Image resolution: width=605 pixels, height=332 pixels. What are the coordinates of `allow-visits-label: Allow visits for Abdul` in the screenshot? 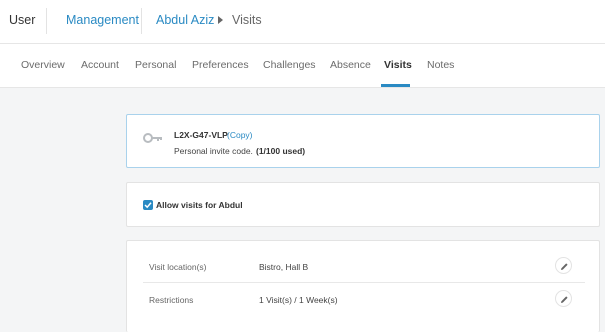 It's located at (199, 205).